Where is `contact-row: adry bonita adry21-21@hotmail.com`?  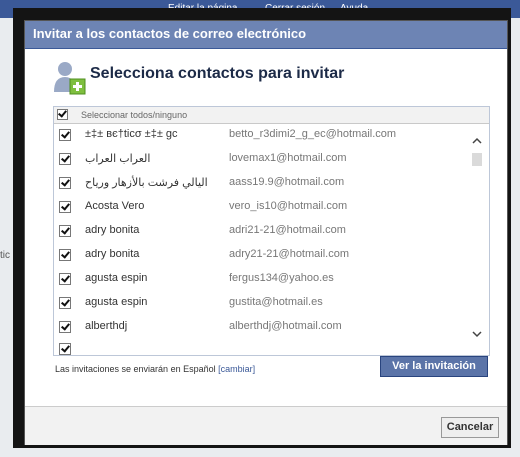
contact-row: adry bonita adry21-21@hotmail.com is located at coordinates (260, 256).